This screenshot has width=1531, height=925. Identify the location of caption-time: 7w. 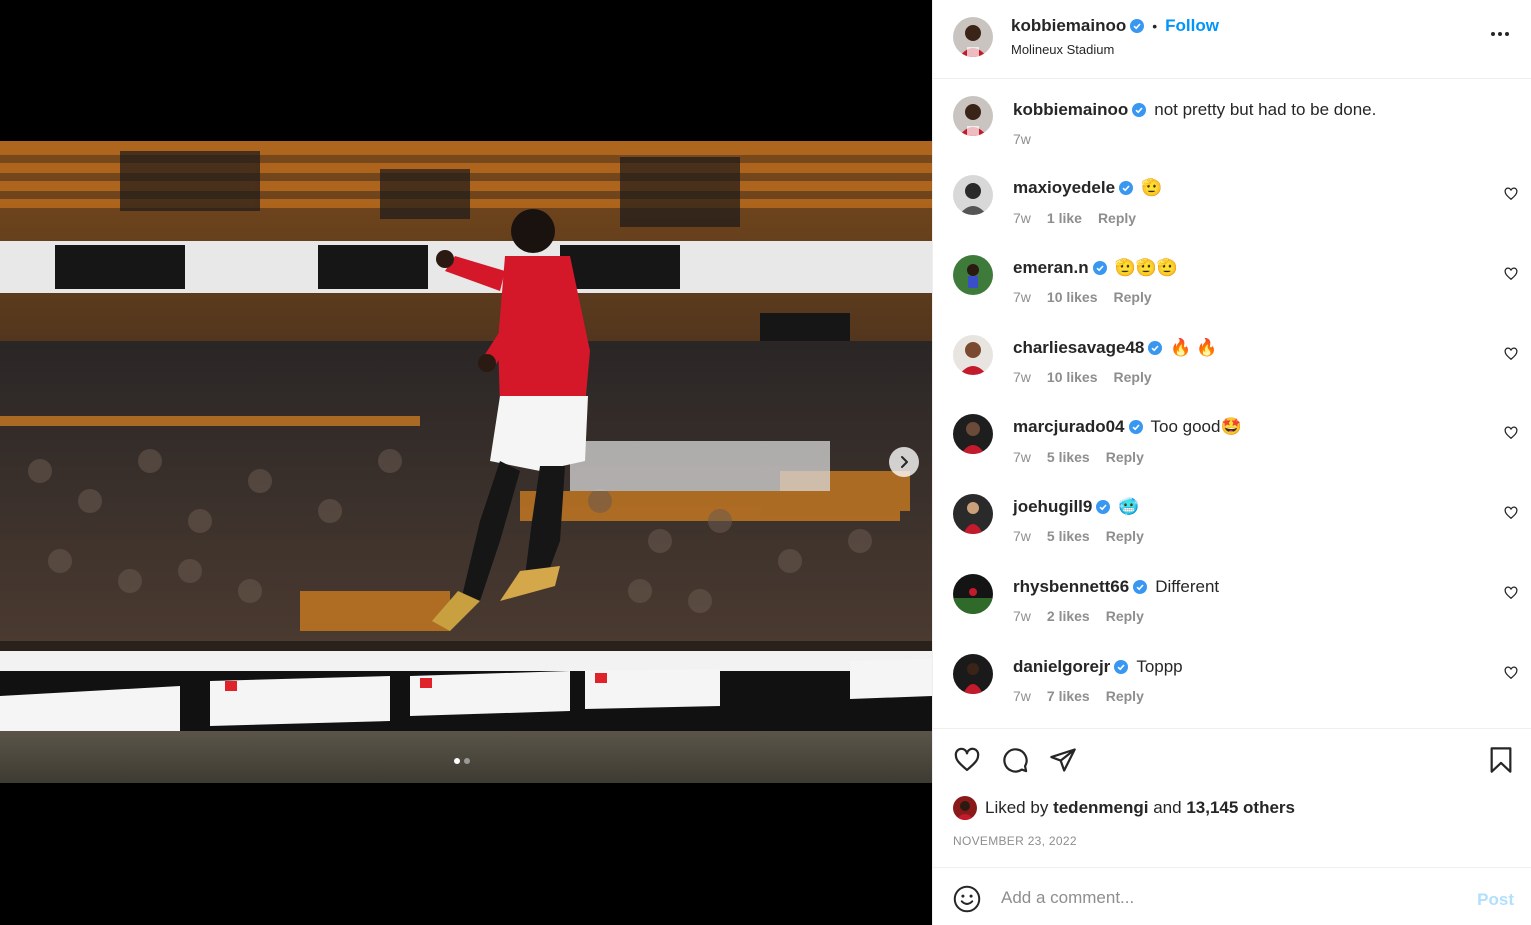
(1022, 139).